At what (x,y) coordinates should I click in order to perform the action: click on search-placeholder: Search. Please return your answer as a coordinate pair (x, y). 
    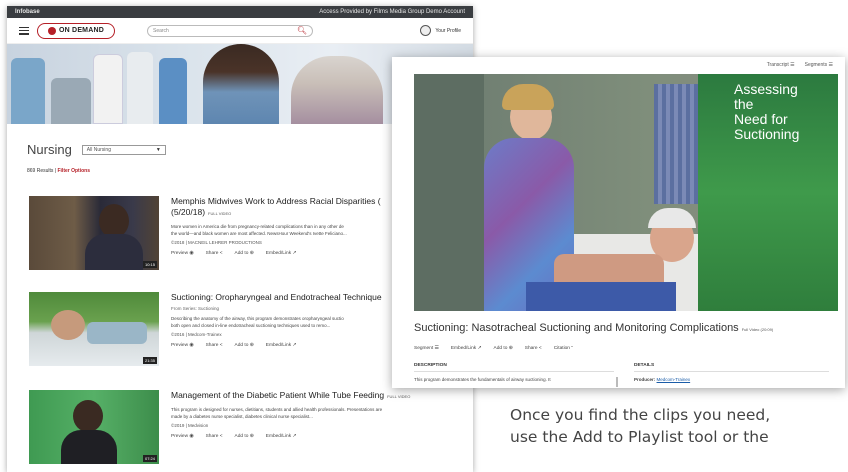
    Looking at the image, I should click on (161, 30).